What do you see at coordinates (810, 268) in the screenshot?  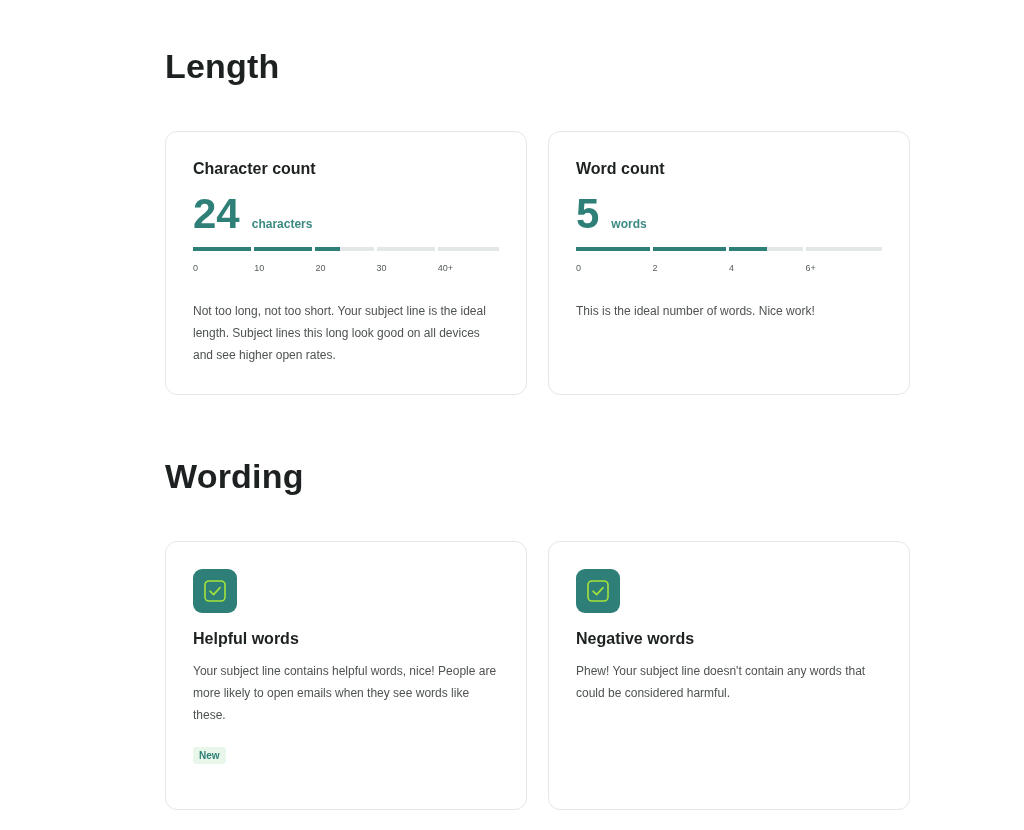 I see `tick-label: 6+` at bounding box center [810, 268].